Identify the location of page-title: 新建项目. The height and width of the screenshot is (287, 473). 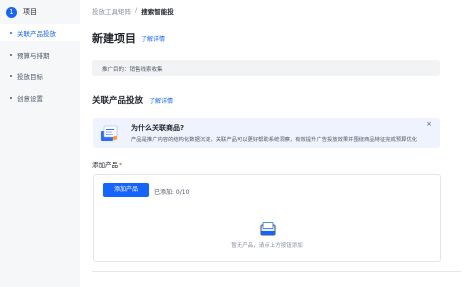
(114, 38).